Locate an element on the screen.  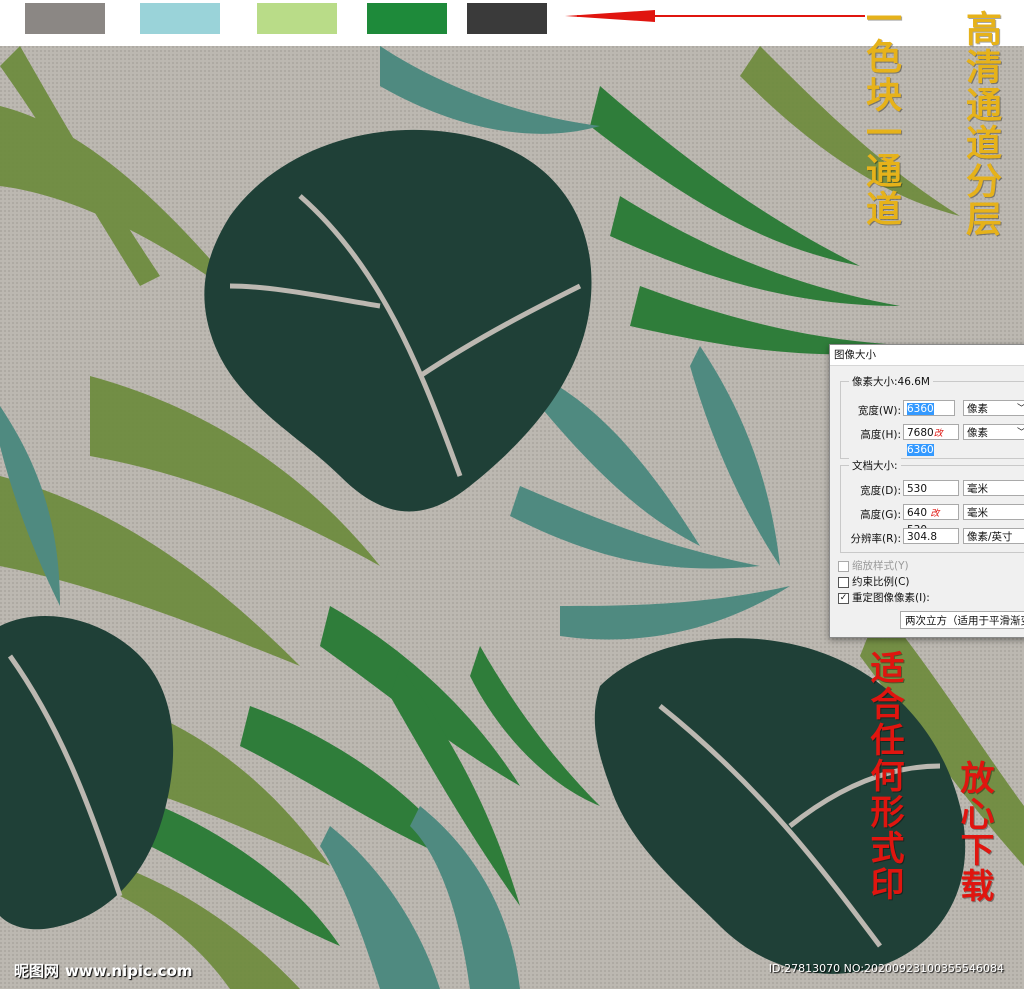
watermark-logo: 昵图网 is located at coordinates (37, 971).